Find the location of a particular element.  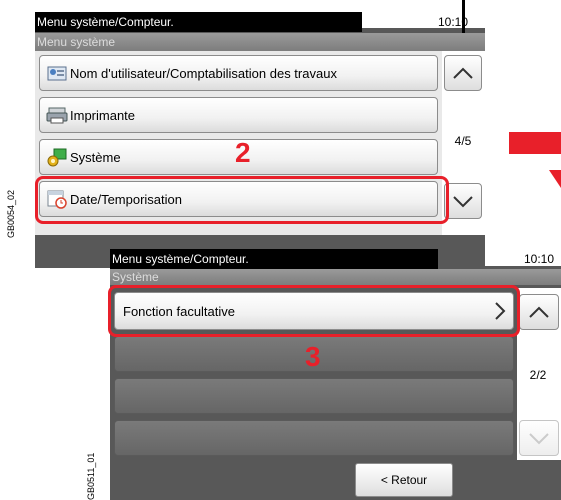

user-accounting-icon is located at coordinates (57, 73).